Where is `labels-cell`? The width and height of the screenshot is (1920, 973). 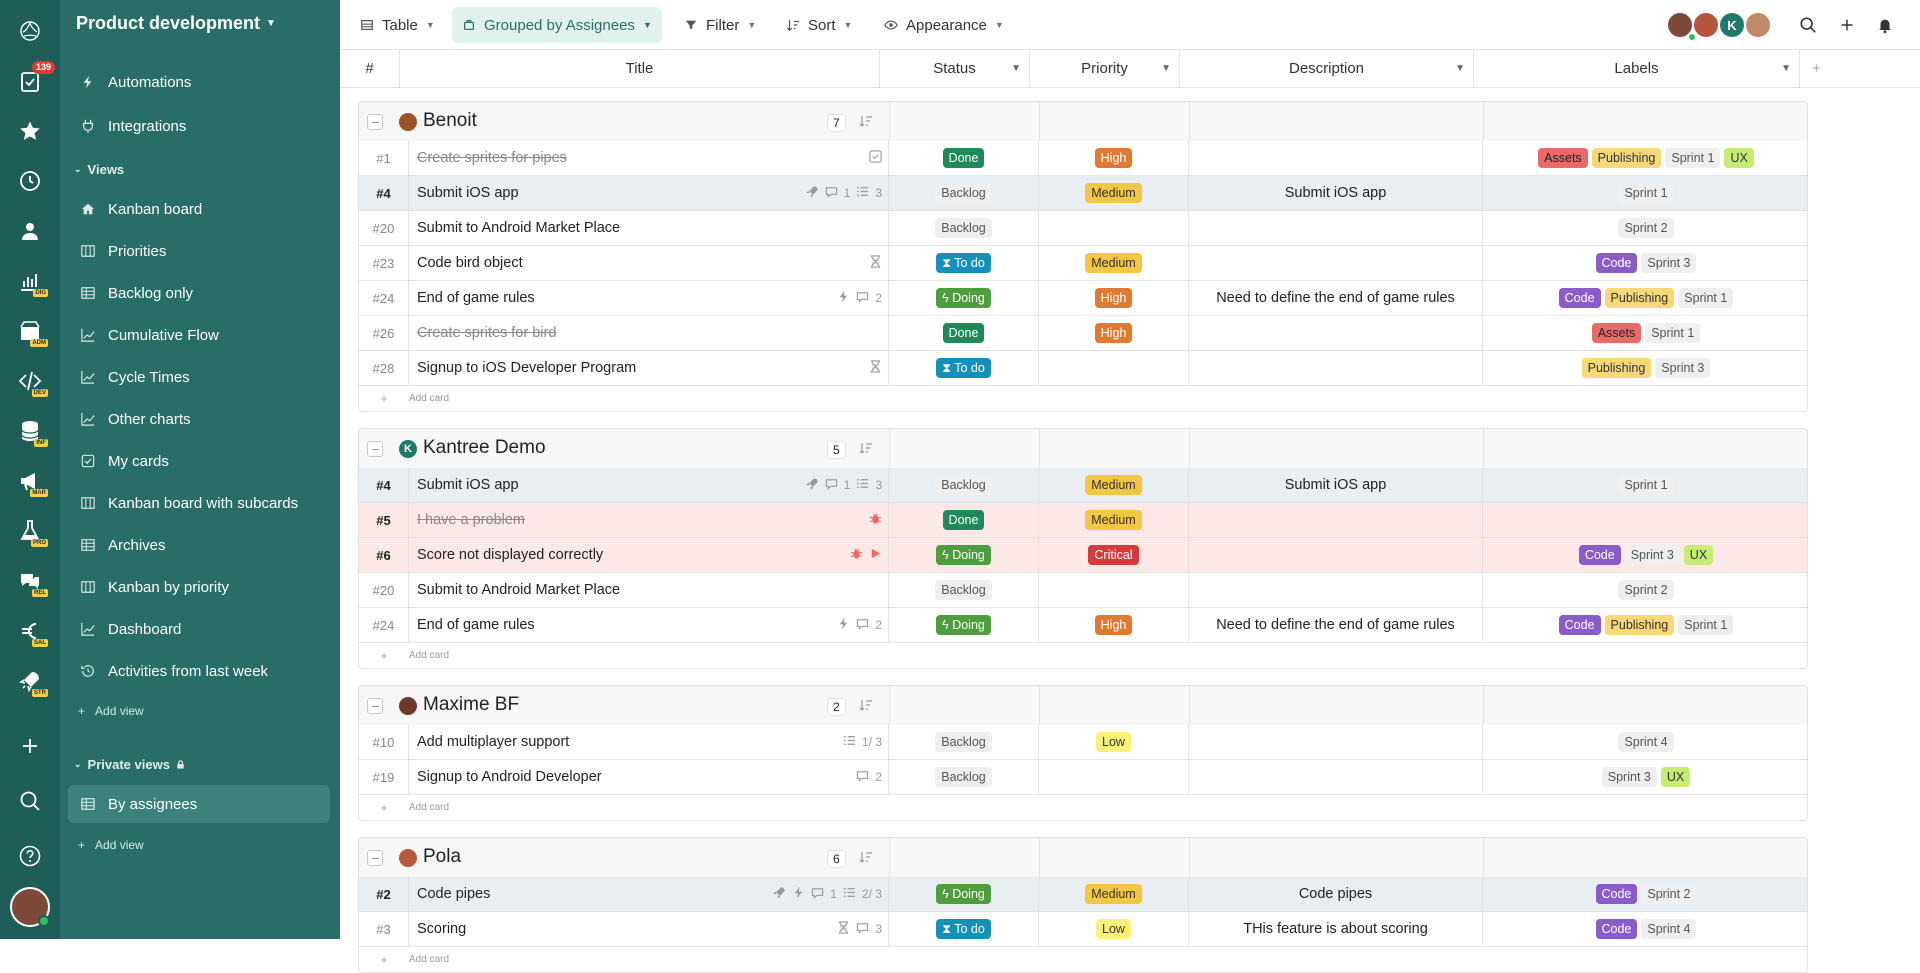
labels-cell is located at coordinates (1646, 520).